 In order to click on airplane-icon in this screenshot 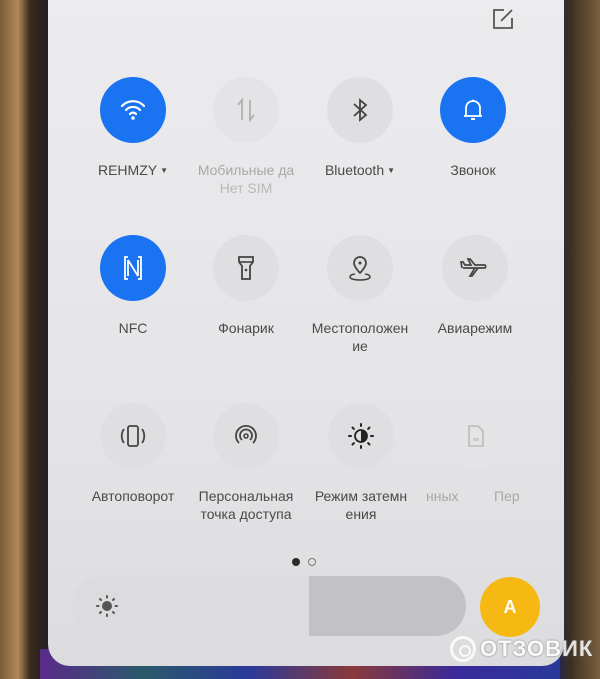, I will do `click(473, 267)`.